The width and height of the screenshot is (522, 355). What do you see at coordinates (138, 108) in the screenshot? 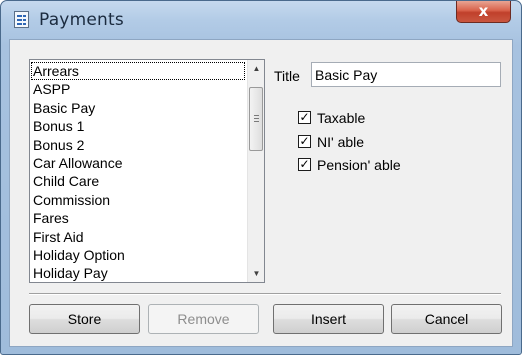
I see `list-item: Basic Pay` at bounding box center [138, 108].